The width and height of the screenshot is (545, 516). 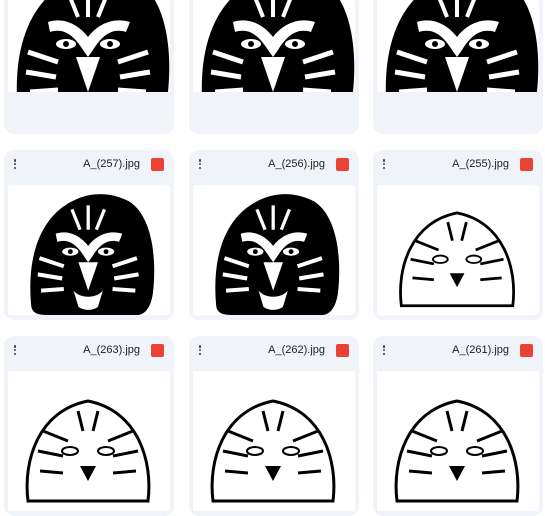 I want to click on file-card: A_(262).jpg, so click(x=274, y=426).